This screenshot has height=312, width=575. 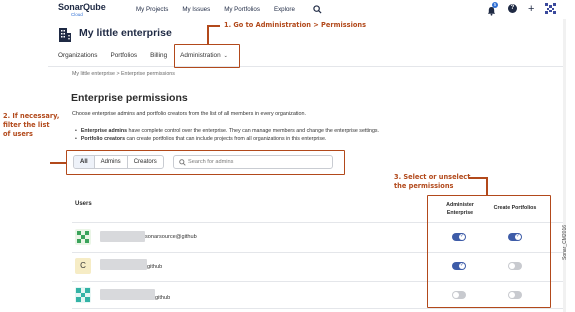 I want to click on bullet-creators-bold: Portfolio creators, so click(x=103, y=139).